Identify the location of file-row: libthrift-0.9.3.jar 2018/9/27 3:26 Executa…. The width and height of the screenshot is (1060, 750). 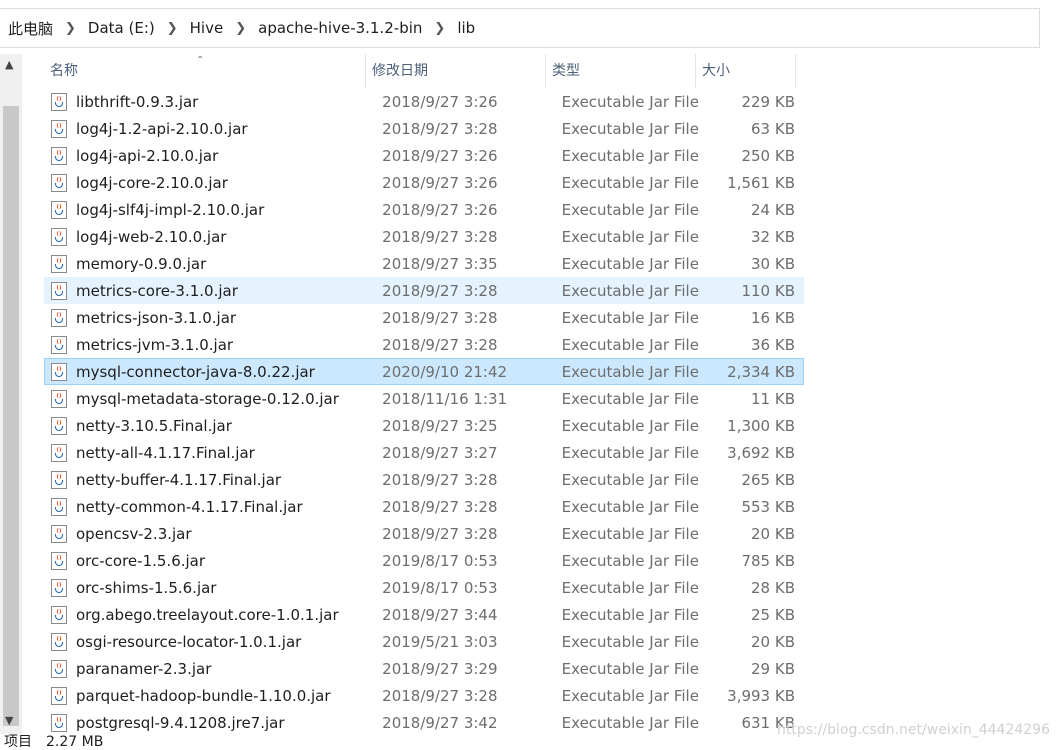
(424, 101).